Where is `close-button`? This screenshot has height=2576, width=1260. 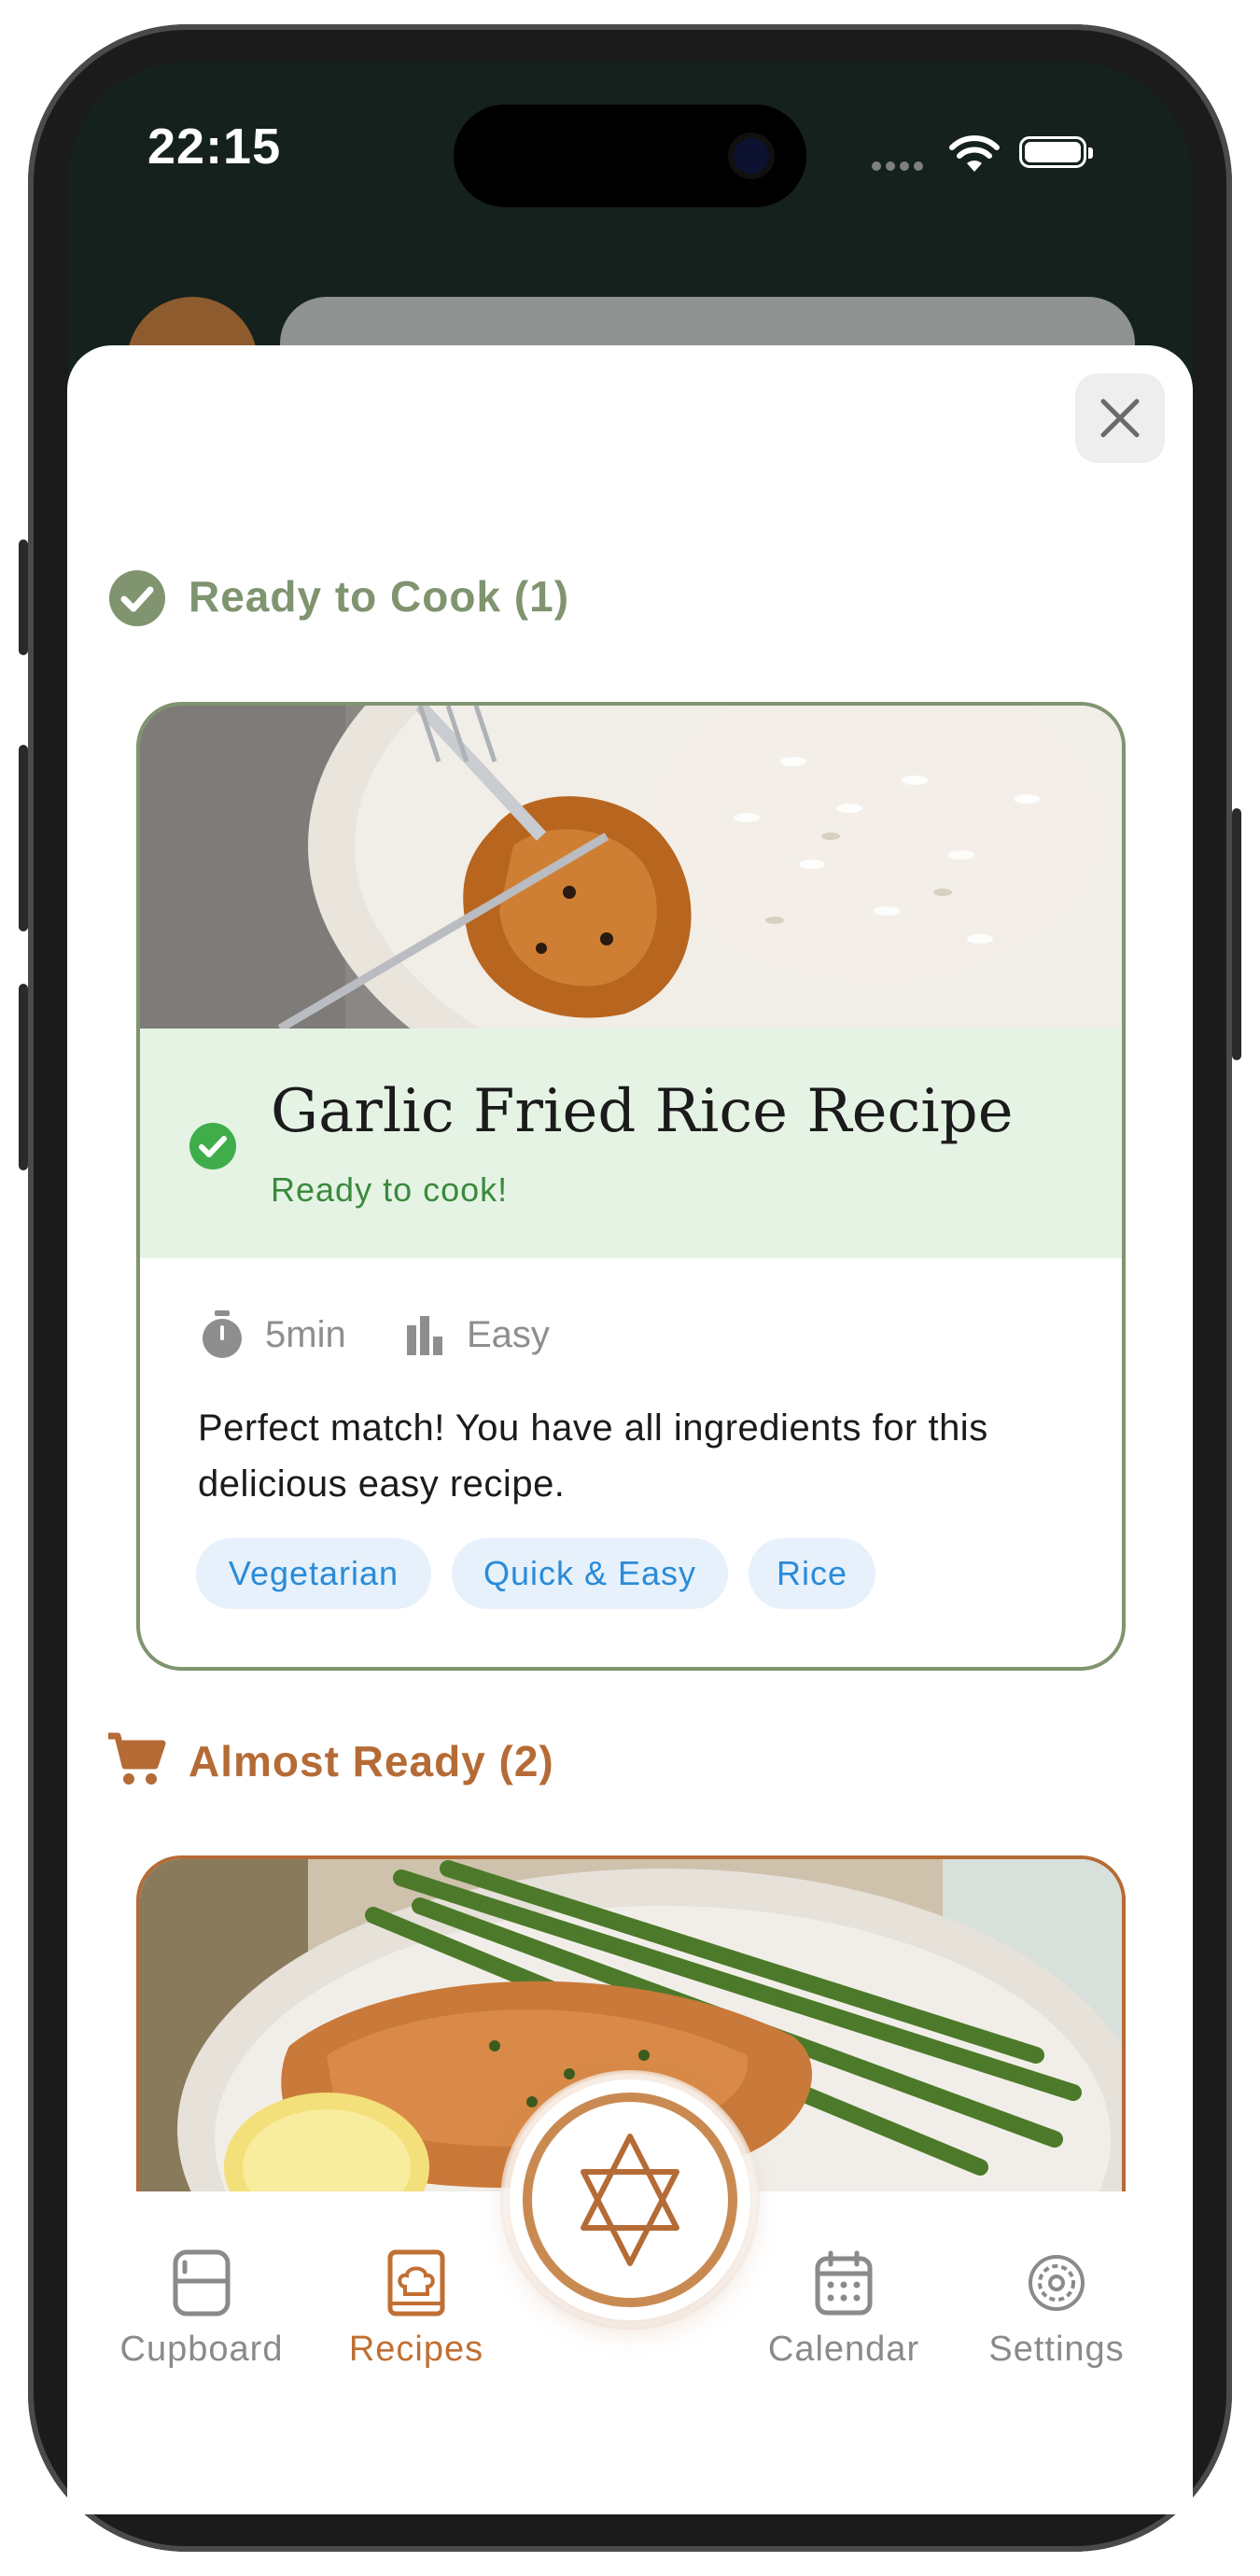 close-button is located at coordinates (1120, 418).